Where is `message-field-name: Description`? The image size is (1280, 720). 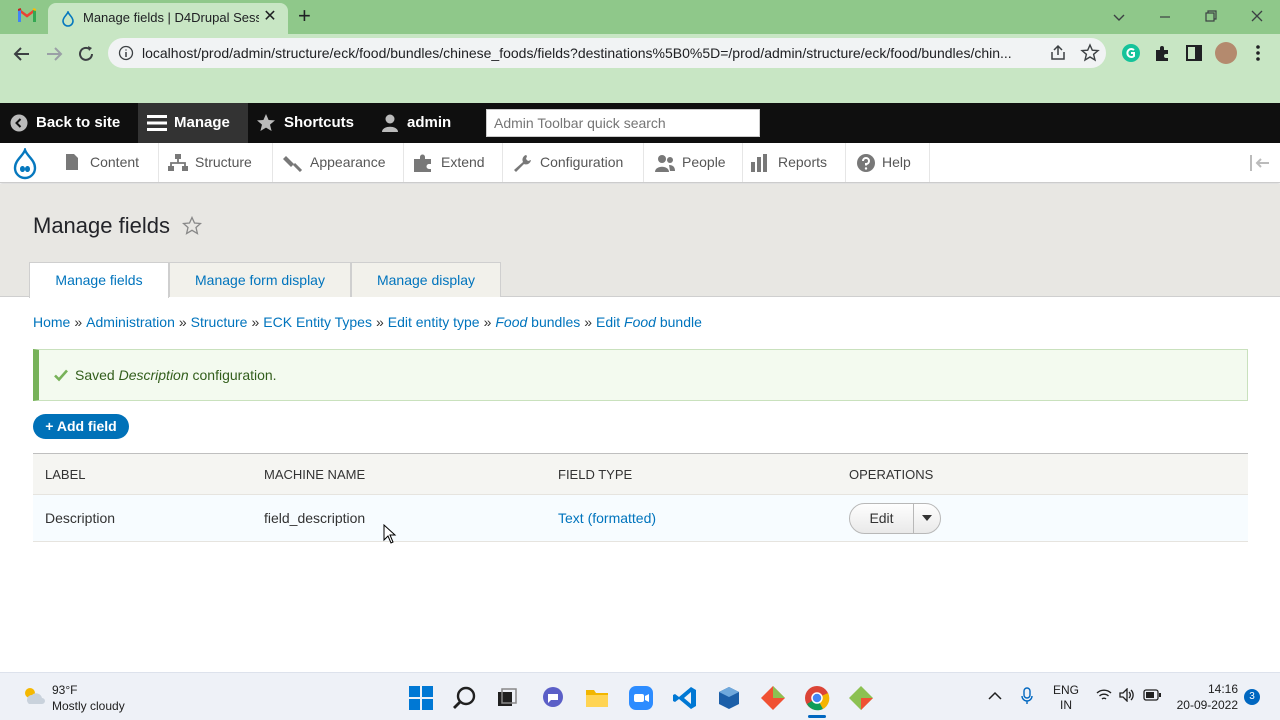
message-field-name: Description is located at coordinates (153, 375).